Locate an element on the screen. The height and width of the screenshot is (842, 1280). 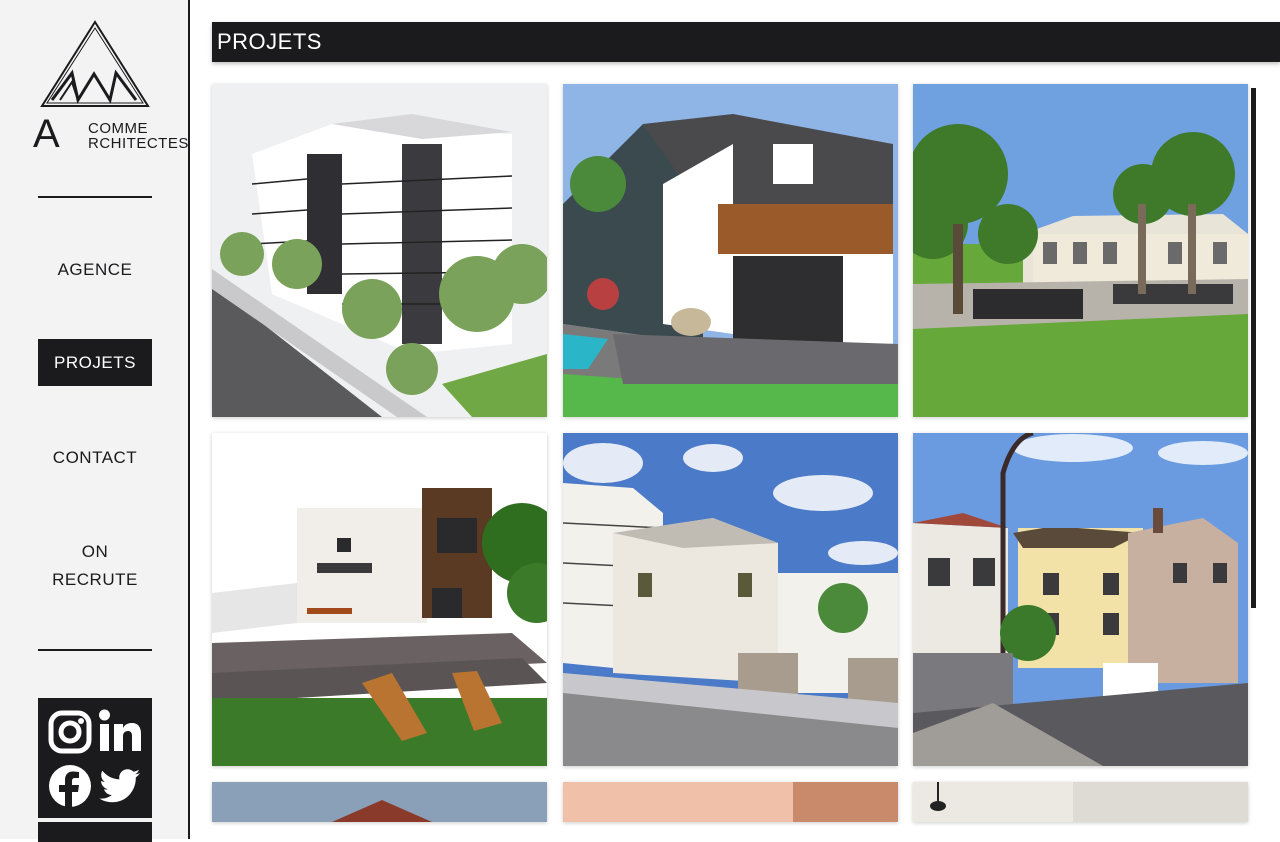
logo-letter: A is located at coordinates (46, 134).